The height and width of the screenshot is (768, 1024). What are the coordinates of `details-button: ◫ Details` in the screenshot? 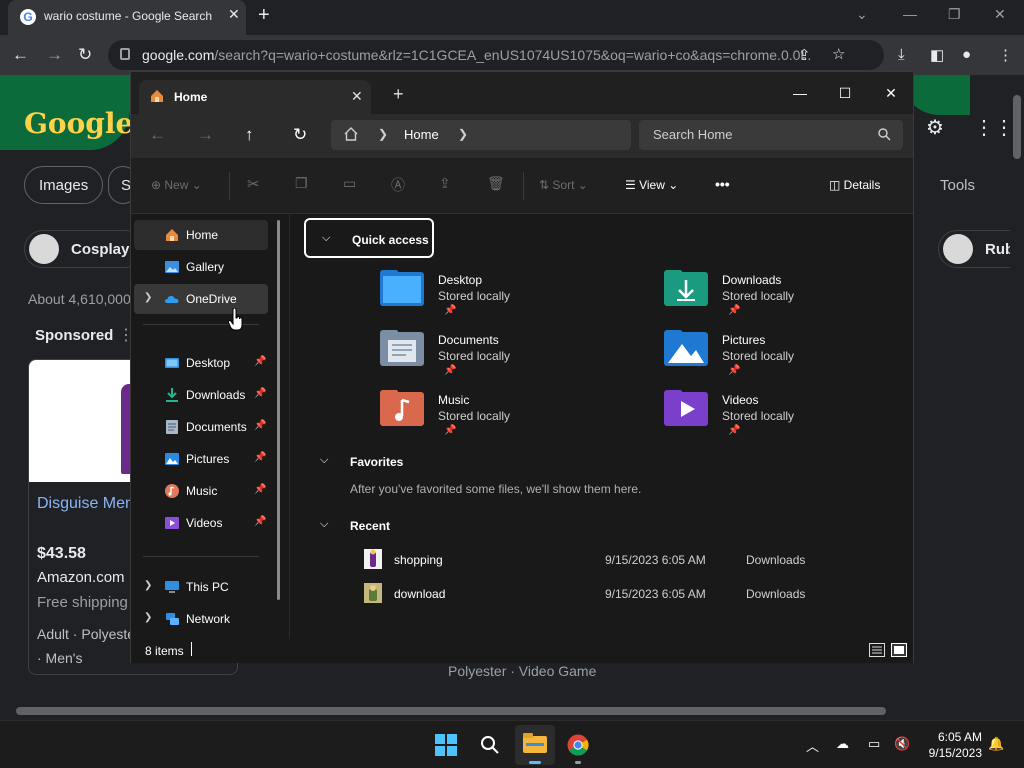 It's located at (854, 185).